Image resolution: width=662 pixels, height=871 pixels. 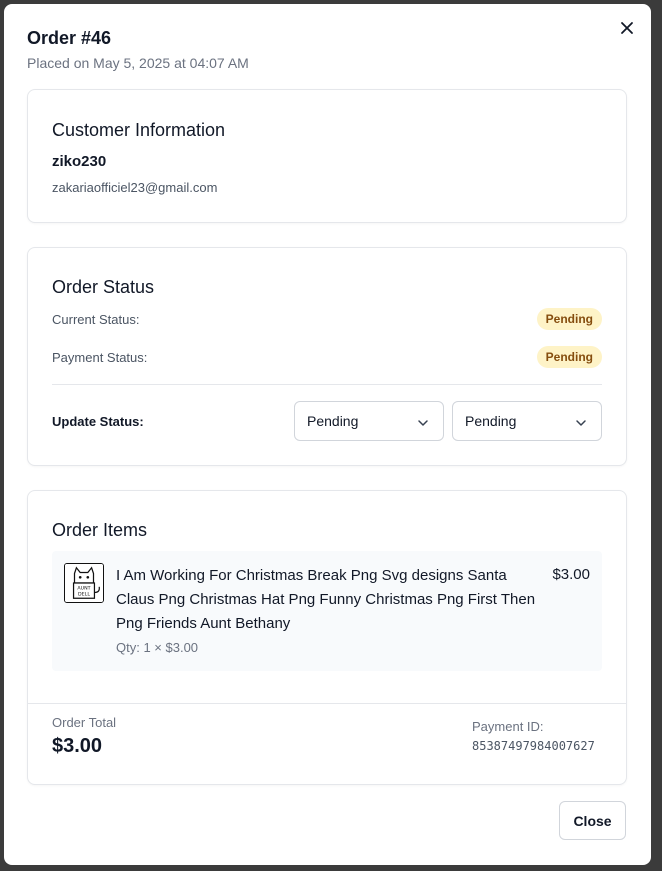 I want to click on order-items-heading: Order Items, so click(x=100, y=530).